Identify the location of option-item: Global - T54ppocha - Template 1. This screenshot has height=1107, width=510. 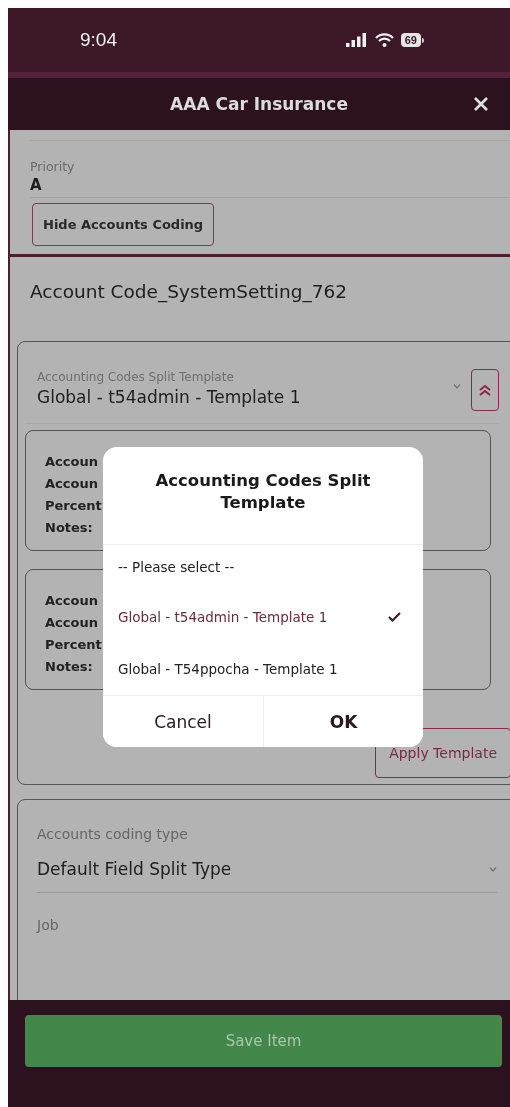
(263, 669).